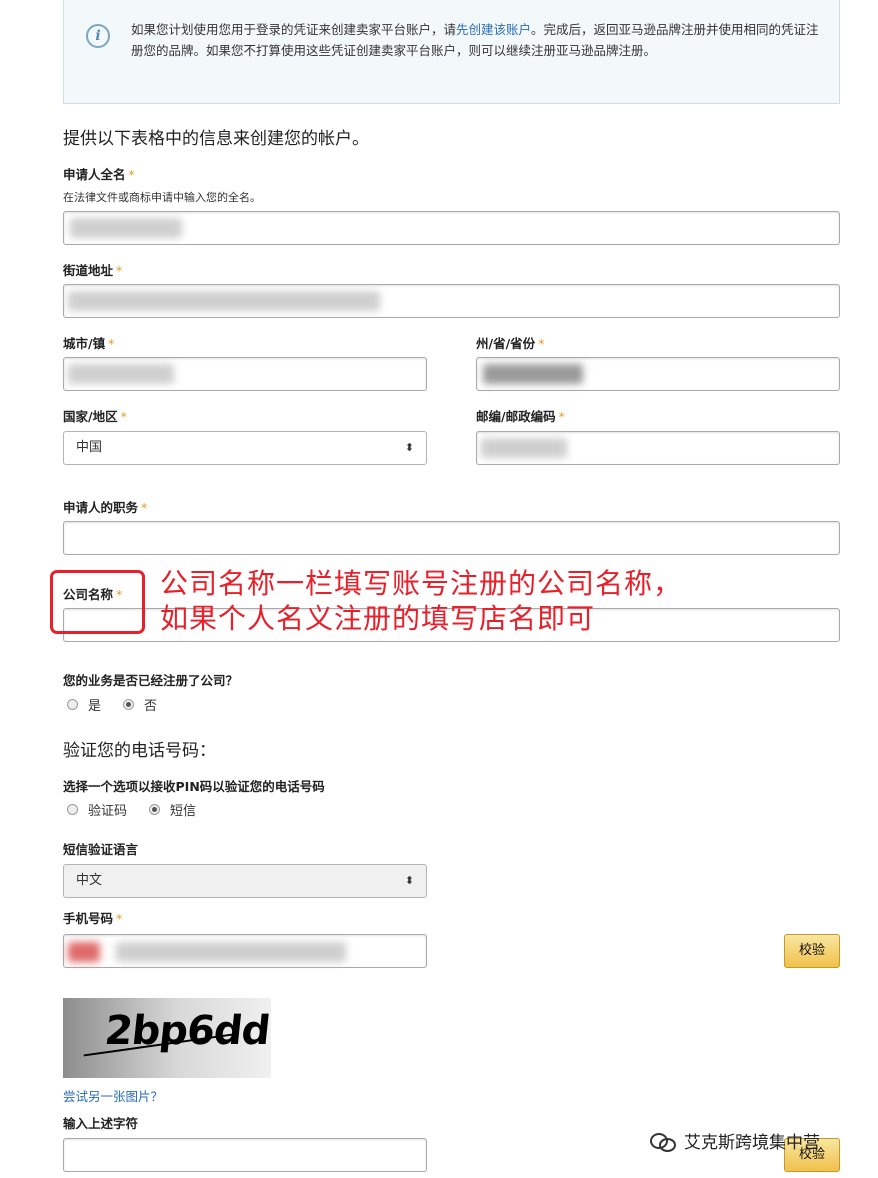  Describe the element at coordinates (131, 809) in the screenshot. I see `pin-method-options: 验证码 短信` at that location.